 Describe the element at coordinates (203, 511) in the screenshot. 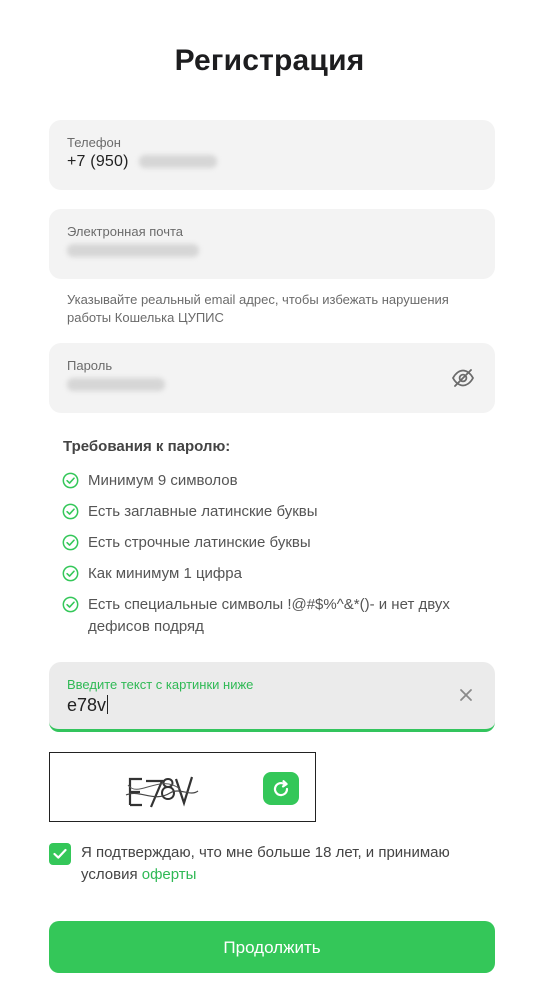

I see `requirement-text: Есть заглавные латинские буквы` at that location.